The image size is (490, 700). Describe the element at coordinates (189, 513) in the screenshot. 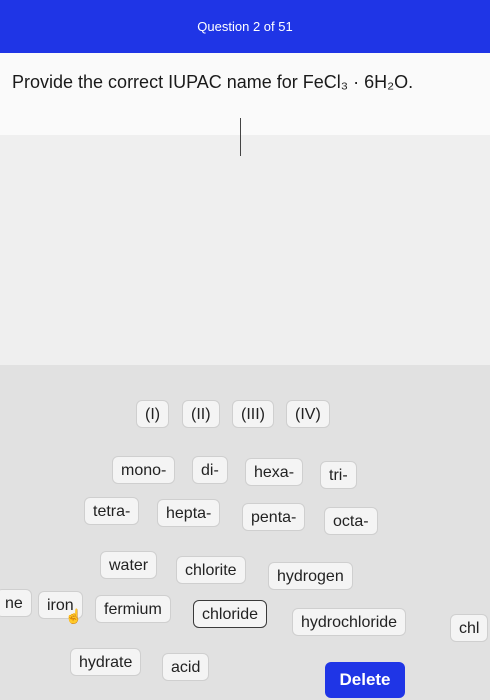

I see `tile-prefix-hepta: hepta-` at that location.